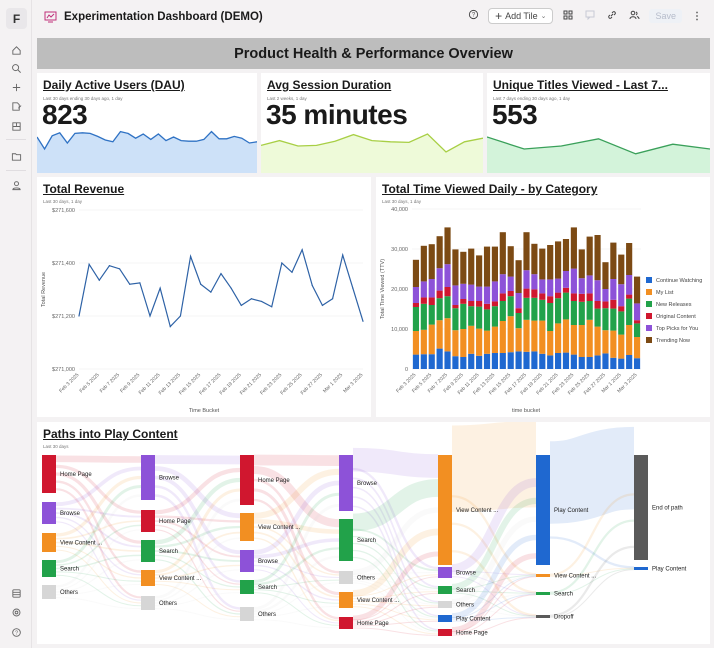 Image resolution: width=714 pixels, height=648 pixels. Describe the element at coordinates (598, 154) in the screenshot. I see `sparkline` at that location.